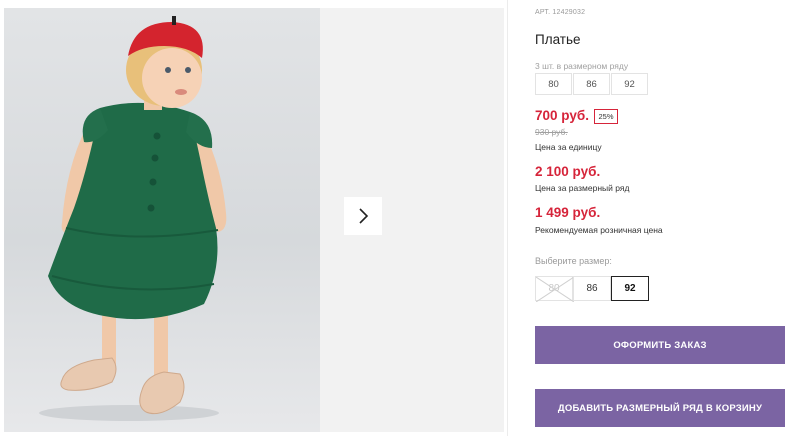  Describe the element at coordinates (591, 84) in the screenshot. I see `range-size-86: 86` at that location.